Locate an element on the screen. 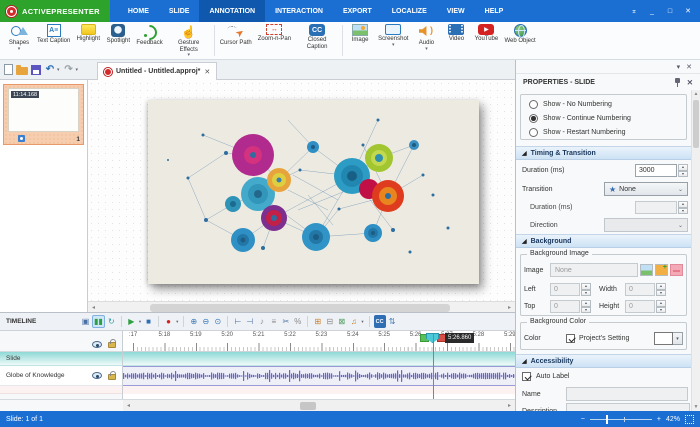 The width and height of the screenshot is (700, 427). tab-close-icon: ✕ is located at coordinates (207, 72).